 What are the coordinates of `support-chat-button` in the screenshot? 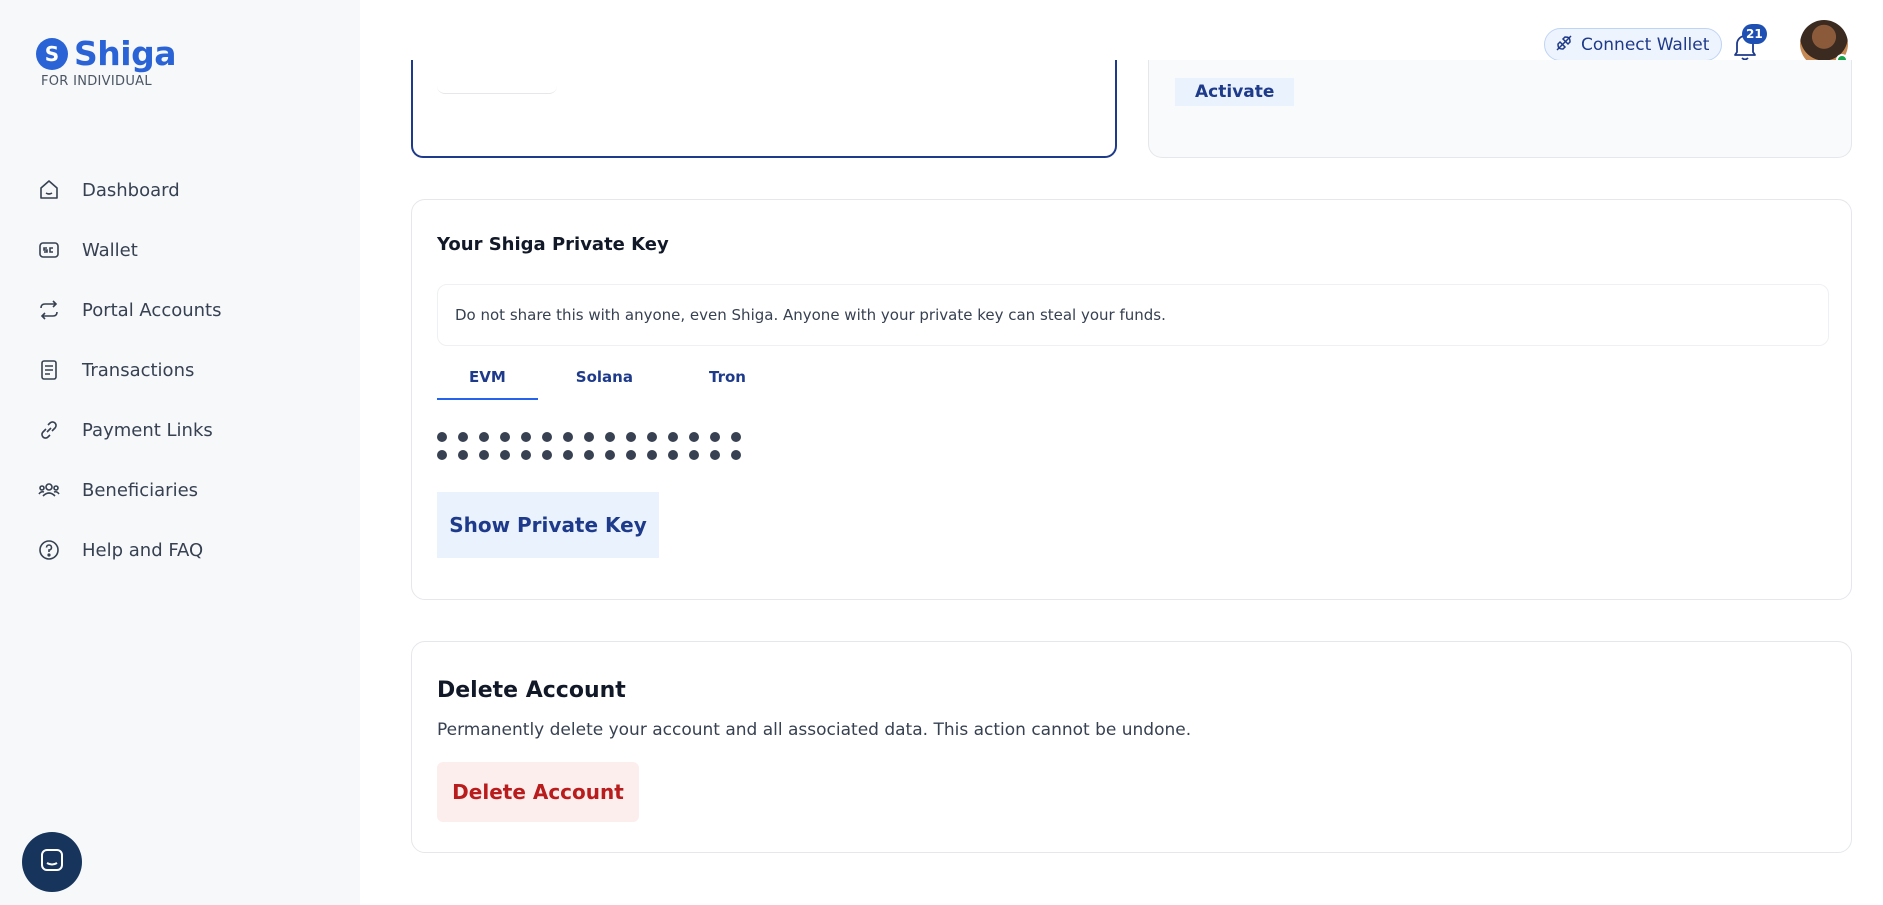 It's located at (52, 862).